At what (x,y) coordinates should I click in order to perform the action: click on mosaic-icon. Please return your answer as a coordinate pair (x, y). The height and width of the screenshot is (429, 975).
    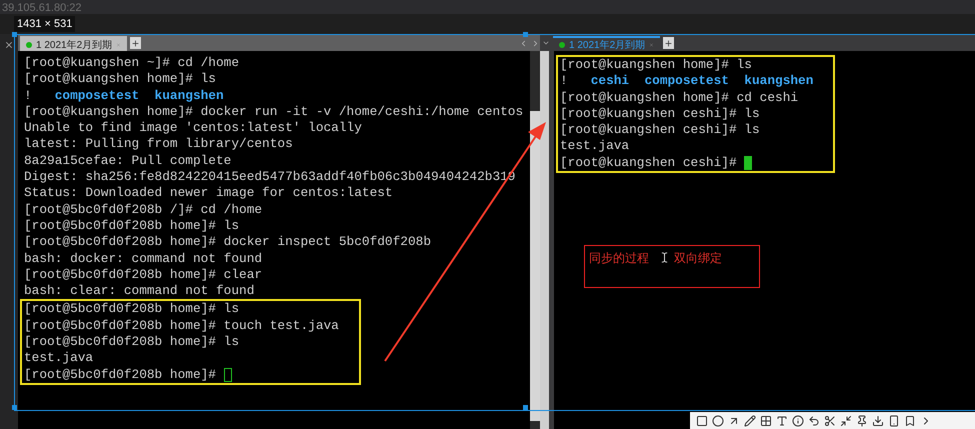
    Looking at the image, I should click on (766, 420).